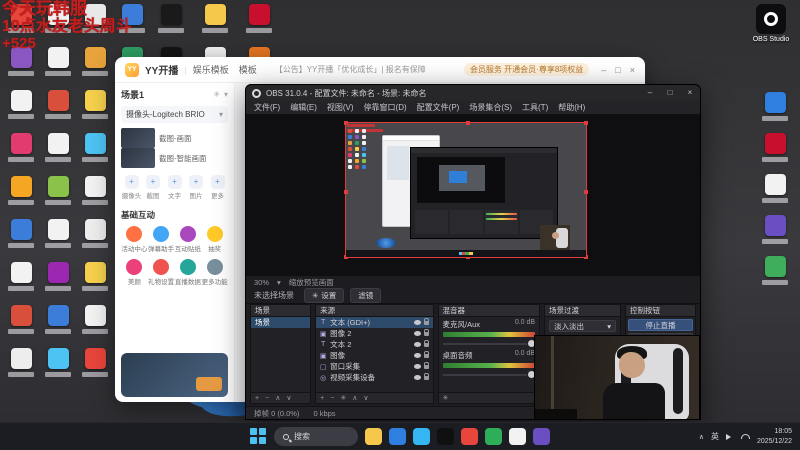 Image resolution: width=800 pixels, height=450 pixels. Describe the element at coordinates (153, 187) in the screenshot. I see `yy-add-tool-button: + 截图` at that location.